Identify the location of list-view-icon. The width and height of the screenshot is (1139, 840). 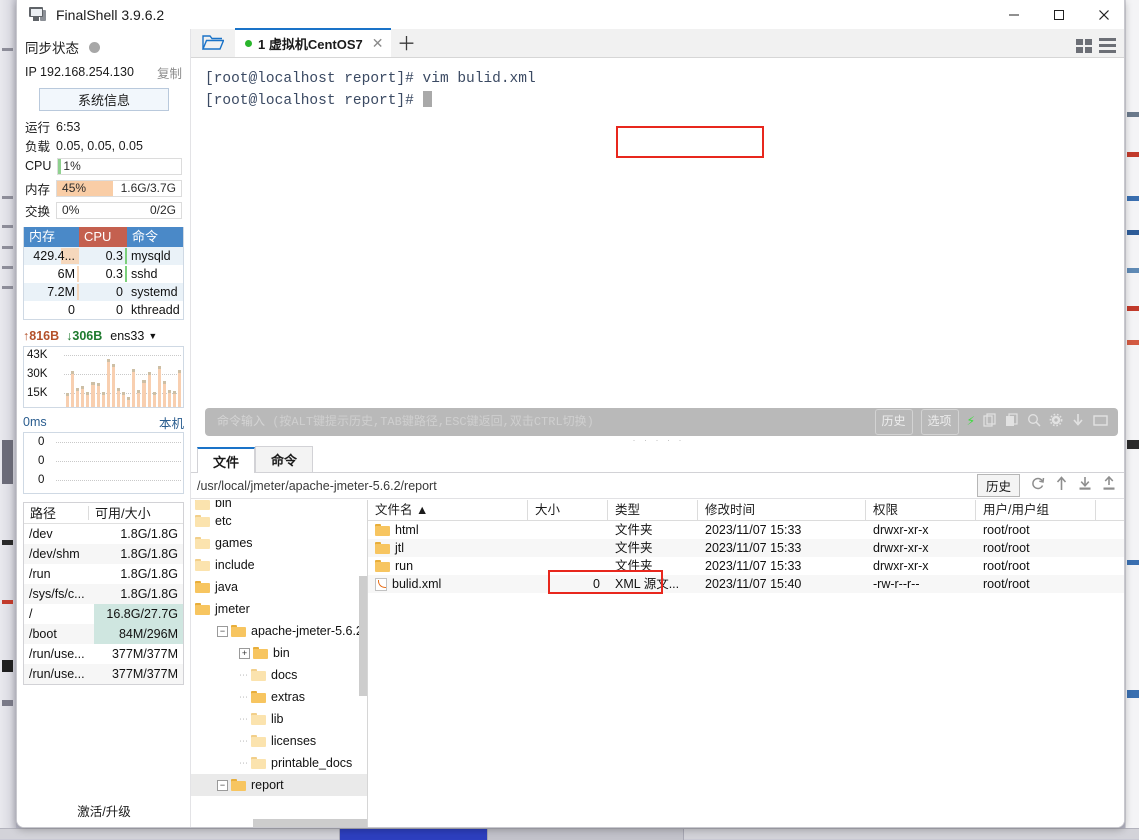
(1107, 45).